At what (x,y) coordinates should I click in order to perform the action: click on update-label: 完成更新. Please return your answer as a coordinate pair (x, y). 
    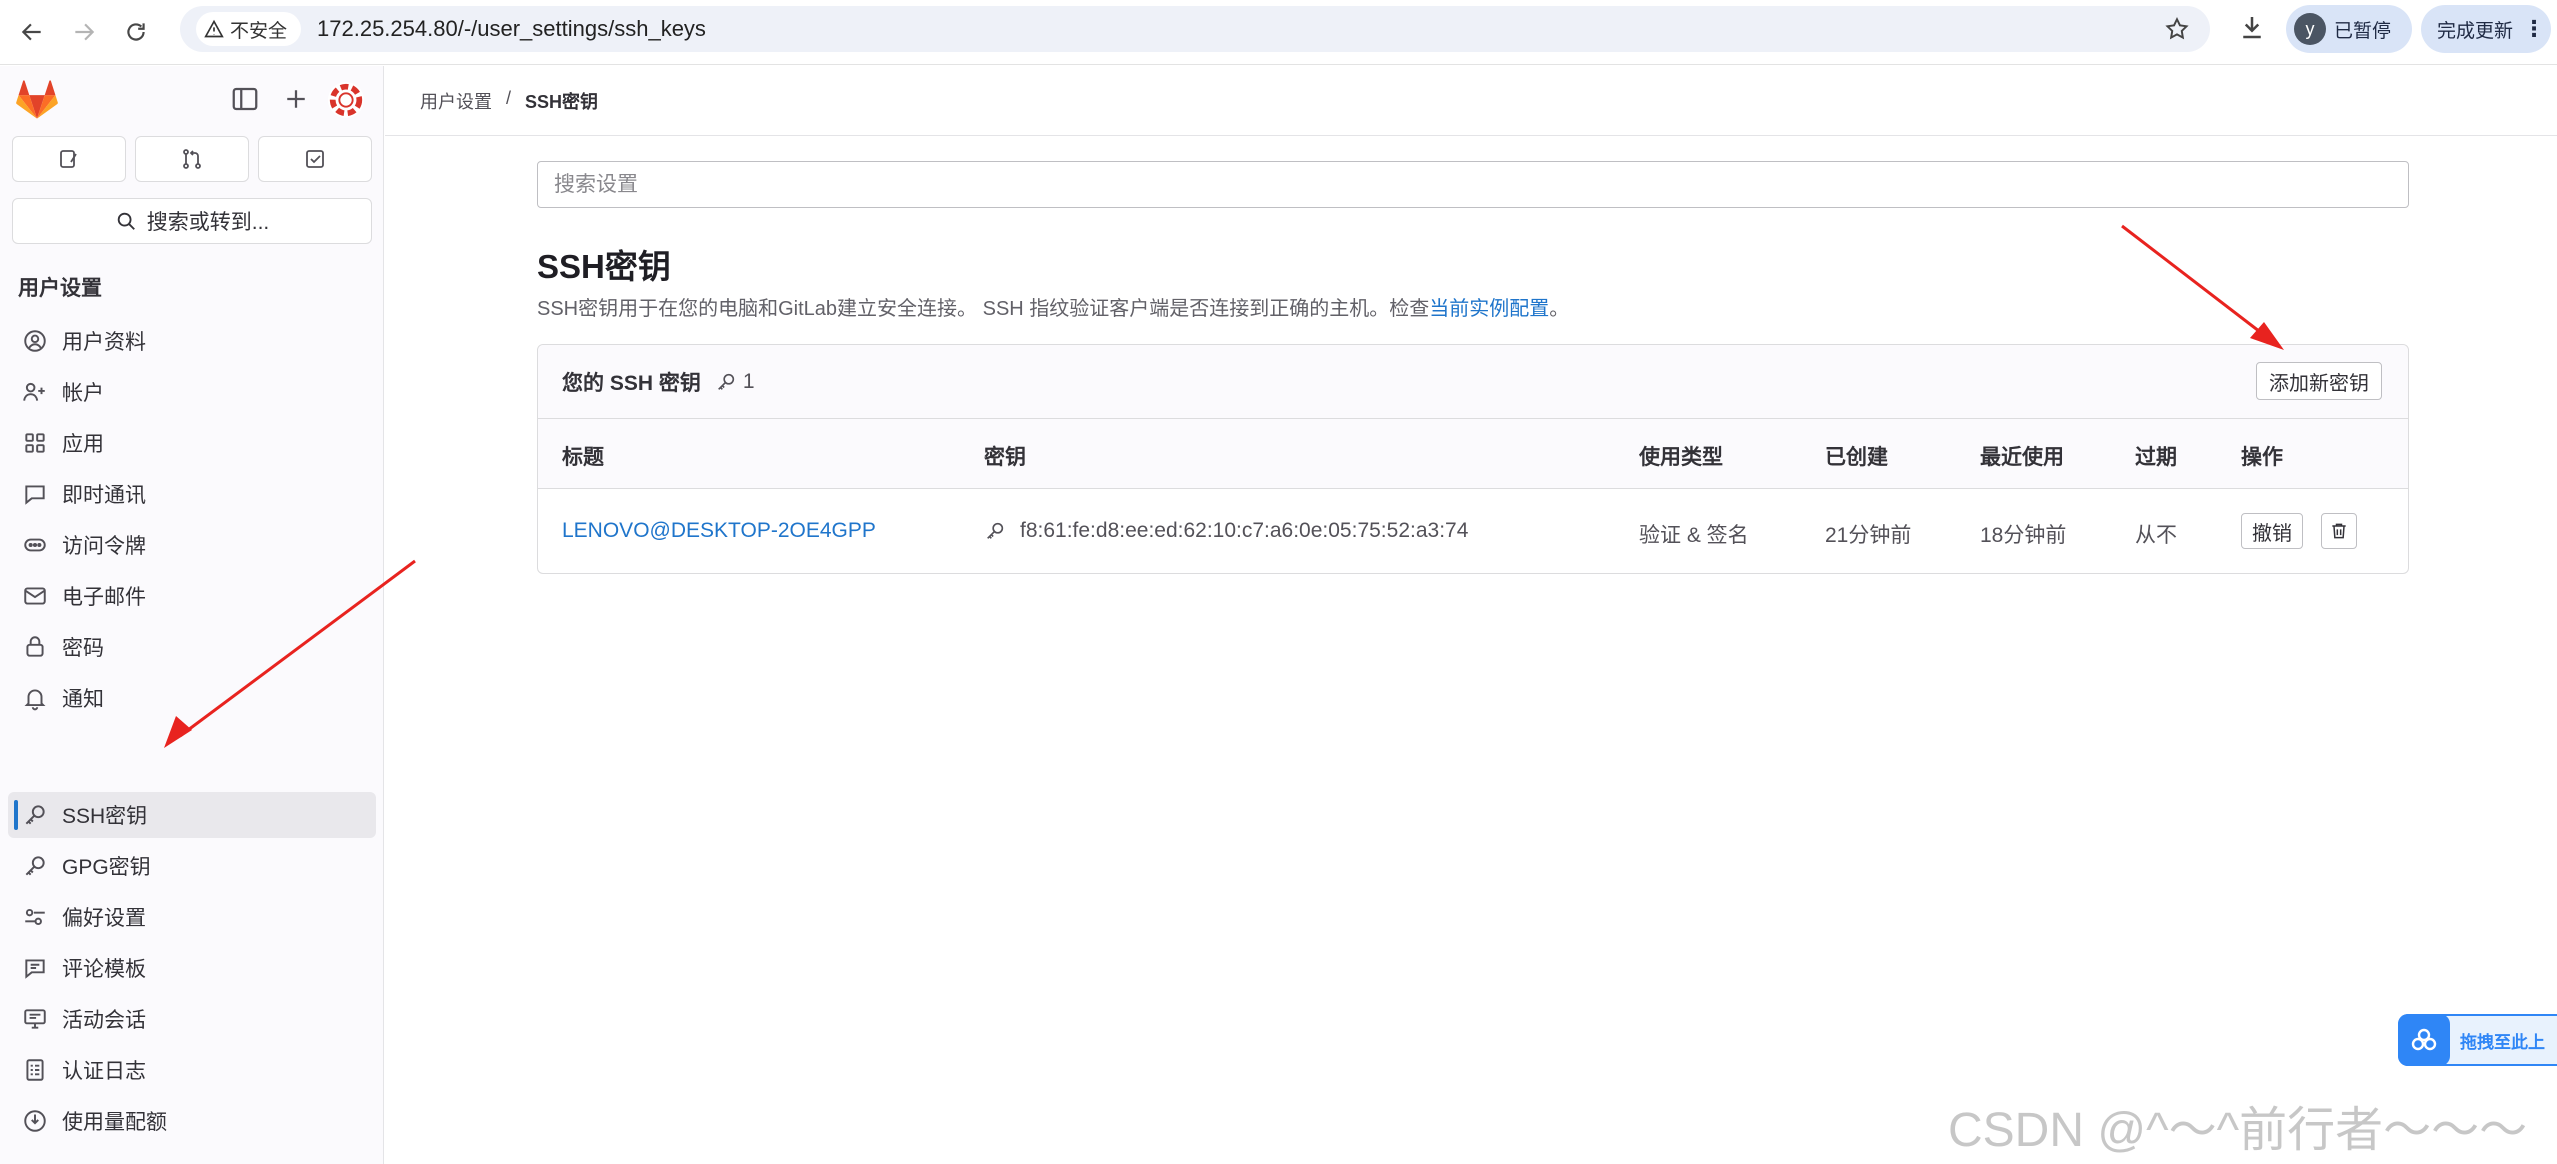
    Looking at the image, I should click on (2475, 31).